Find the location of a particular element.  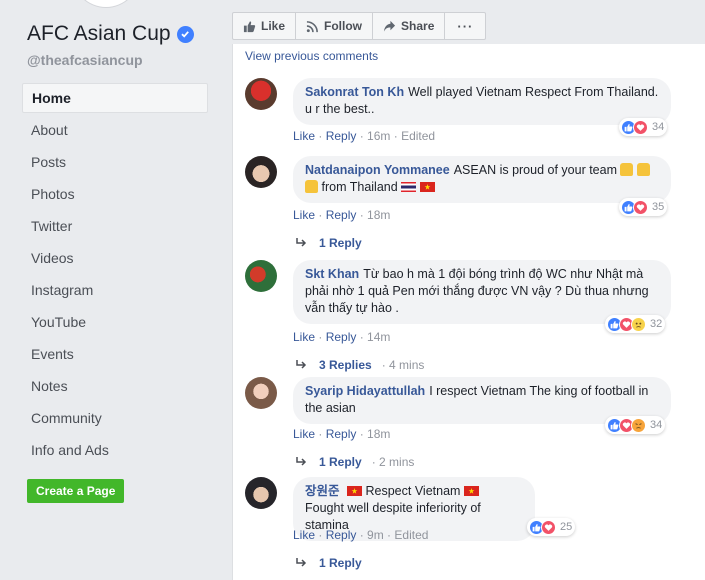

comment-author: Natdanaipon Yommanee is located at coordinates (377, 170).